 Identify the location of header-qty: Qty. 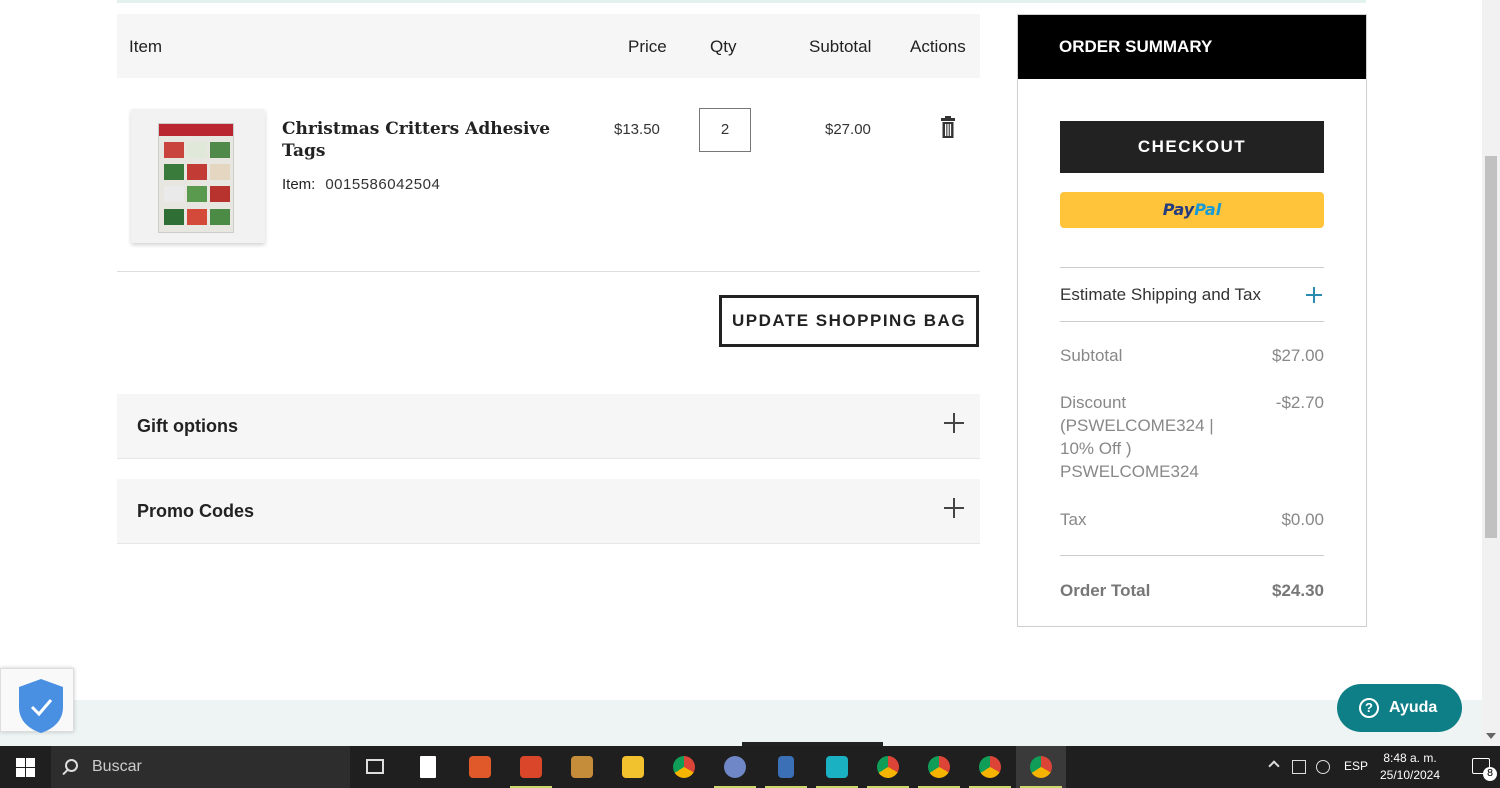
(723, 46).